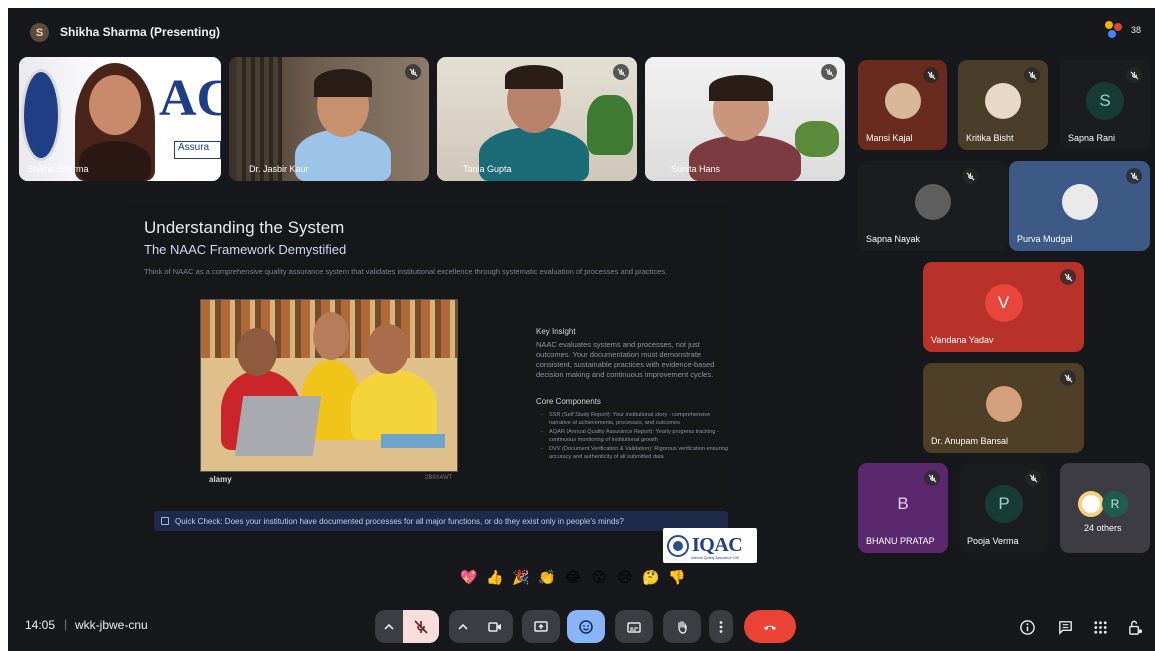 The image size is (1155, 651). I want to click on mic-toggle-button, so click(421, 626).